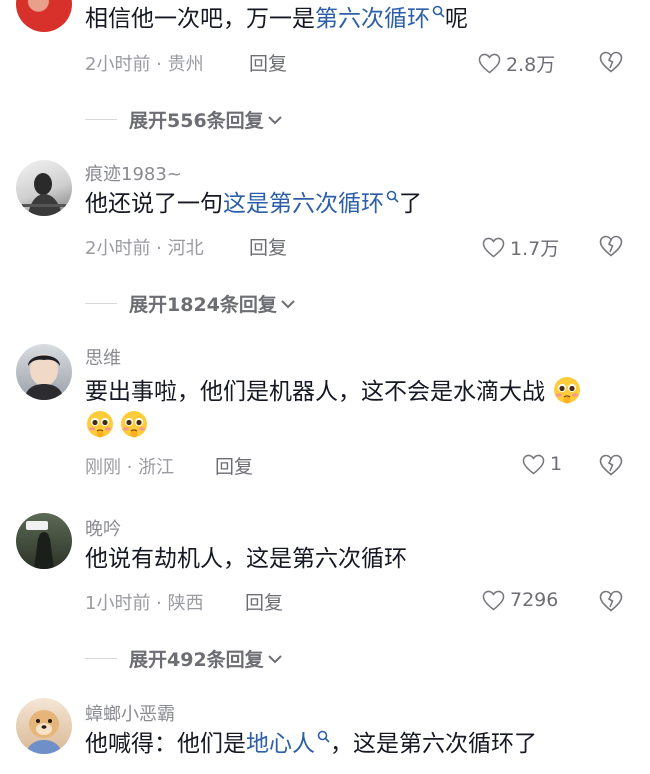 The image size is (650, 774). I want to click on username: 痕迹1983~, so click(133, 173).